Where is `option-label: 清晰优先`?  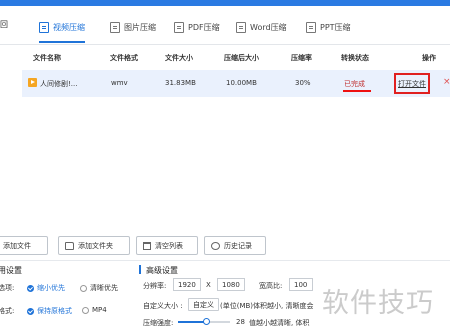 option-label: 清晰优先 is located at coordinates (104, 288).